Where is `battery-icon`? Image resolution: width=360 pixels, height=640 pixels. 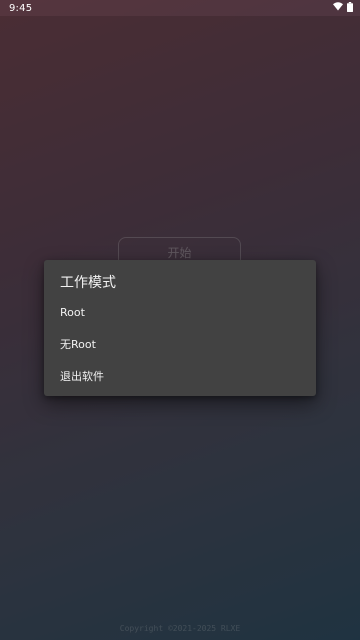 battery-icon is located at coordinates (350, 8).